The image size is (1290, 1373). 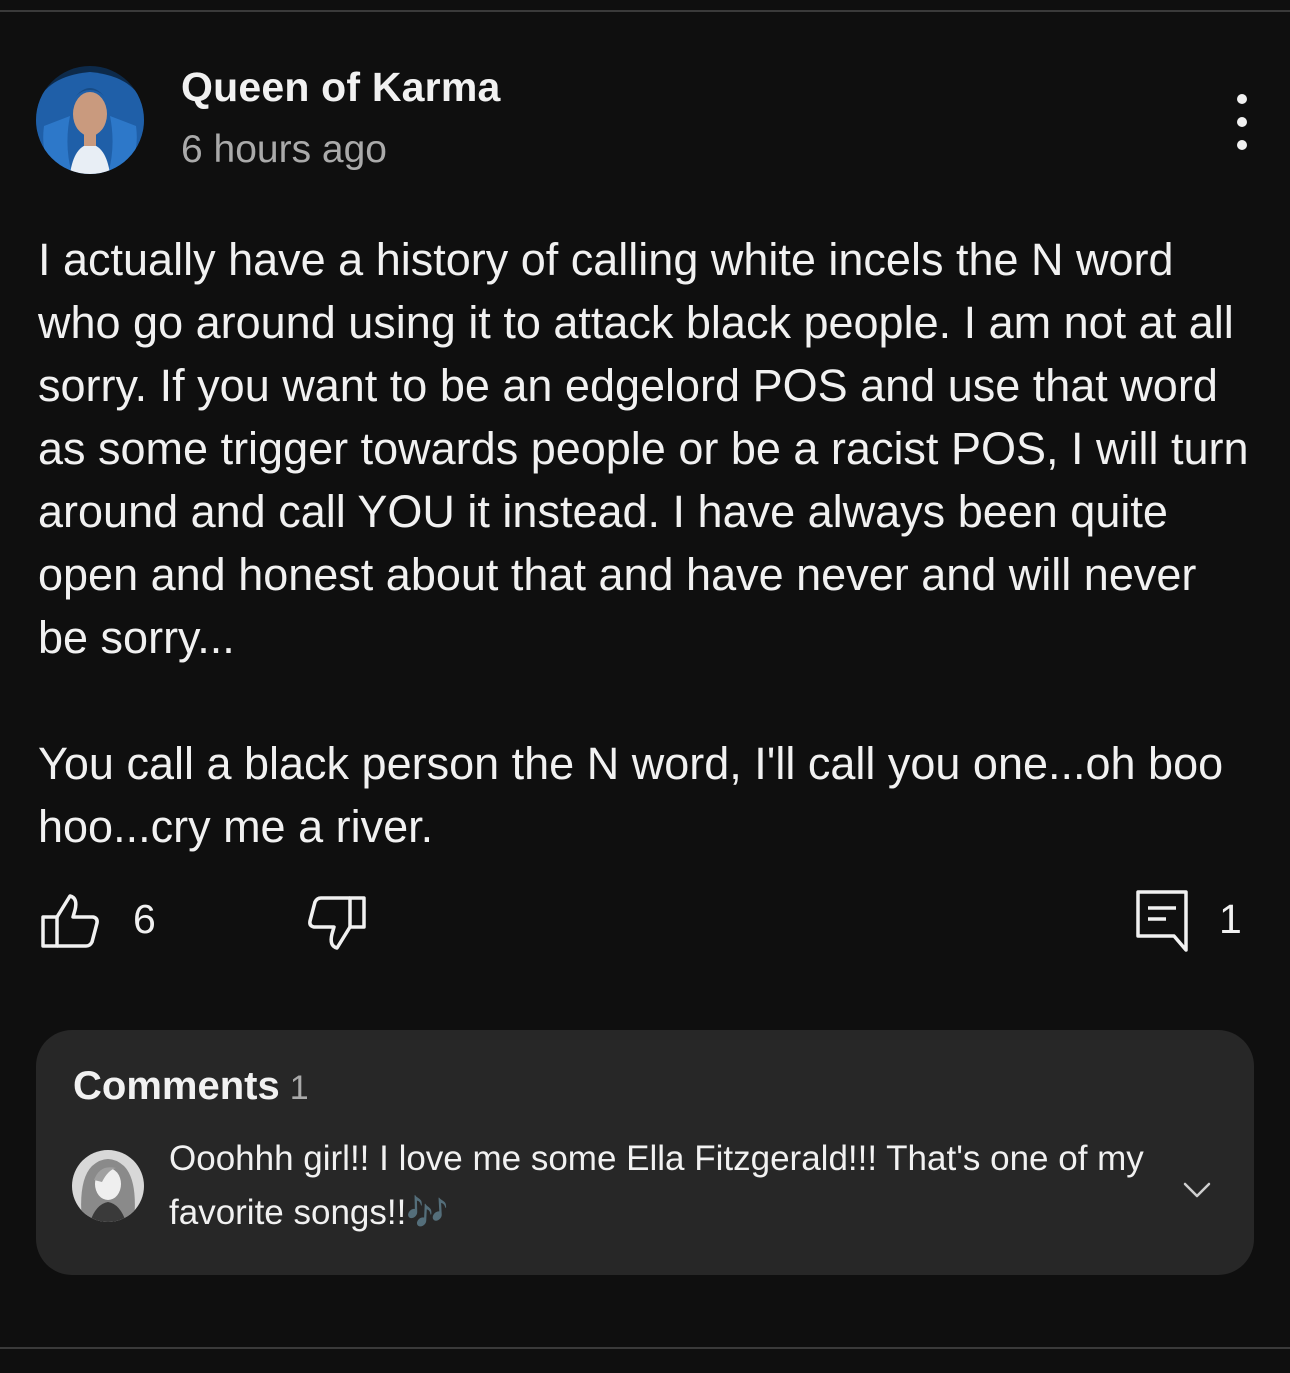 I want to click on comments-count: 1, so click(x=299, y=1088).